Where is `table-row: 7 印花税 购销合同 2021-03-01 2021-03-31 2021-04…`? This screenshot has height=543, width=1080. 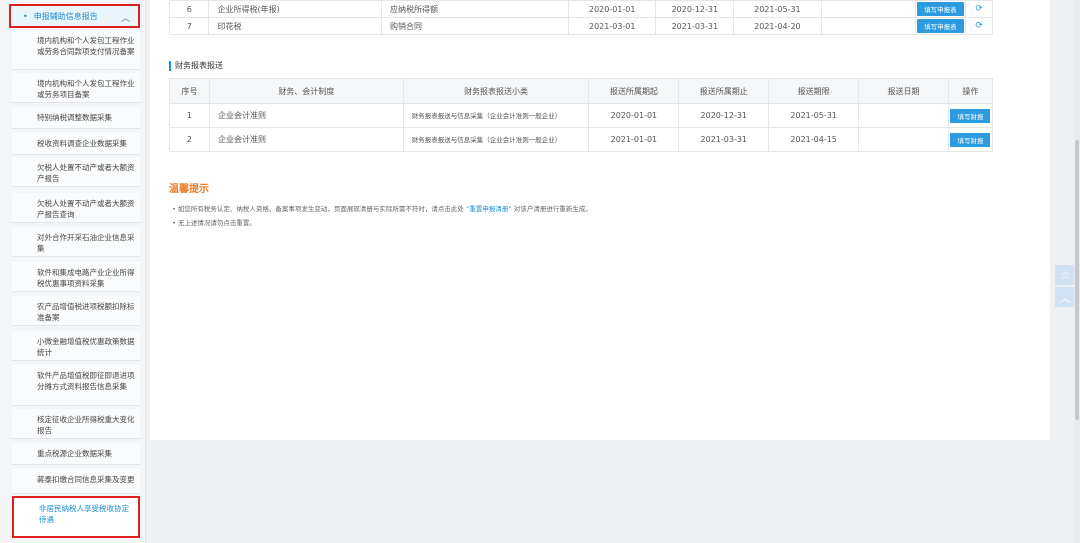 table-row: 7 印花税 购销合同 2021-03-01 2021-03-31 2021-04… is located at coordinates (580, 26).